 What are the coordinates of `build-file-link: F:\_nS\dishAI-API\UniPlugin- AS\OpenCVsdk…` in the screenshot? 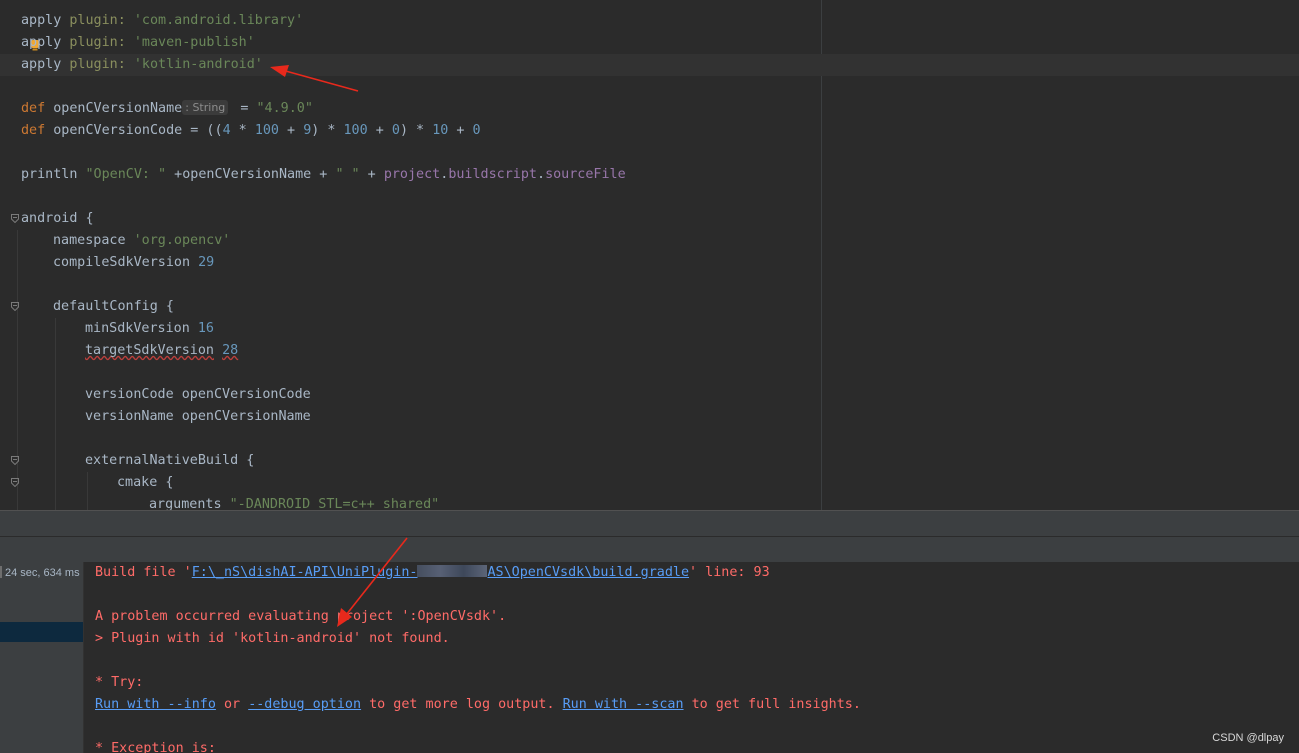 It's located at (440, 572).